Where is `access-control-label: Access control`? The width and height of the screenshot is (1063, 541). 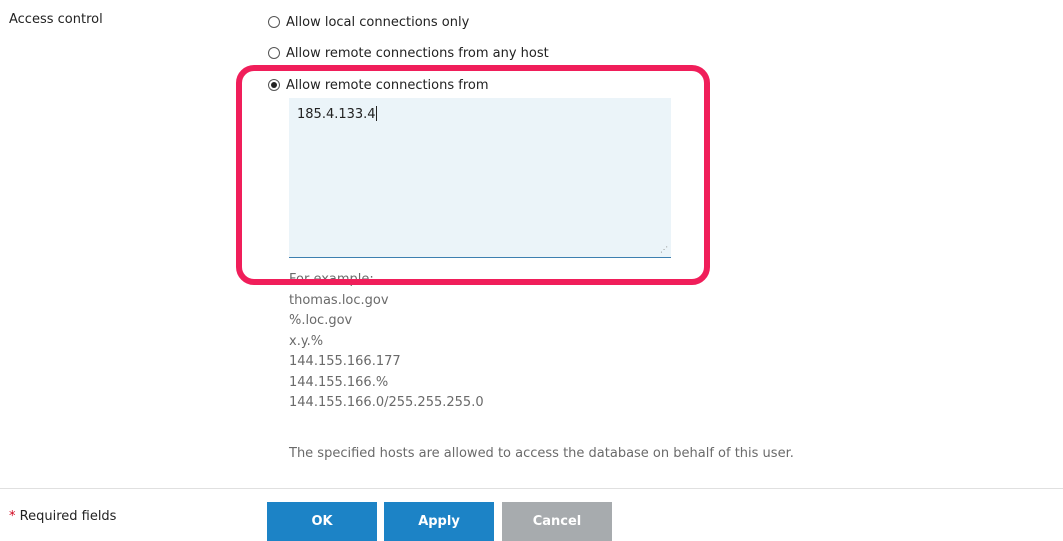 access-control-label: Access control is located at coordinates (56, 19).